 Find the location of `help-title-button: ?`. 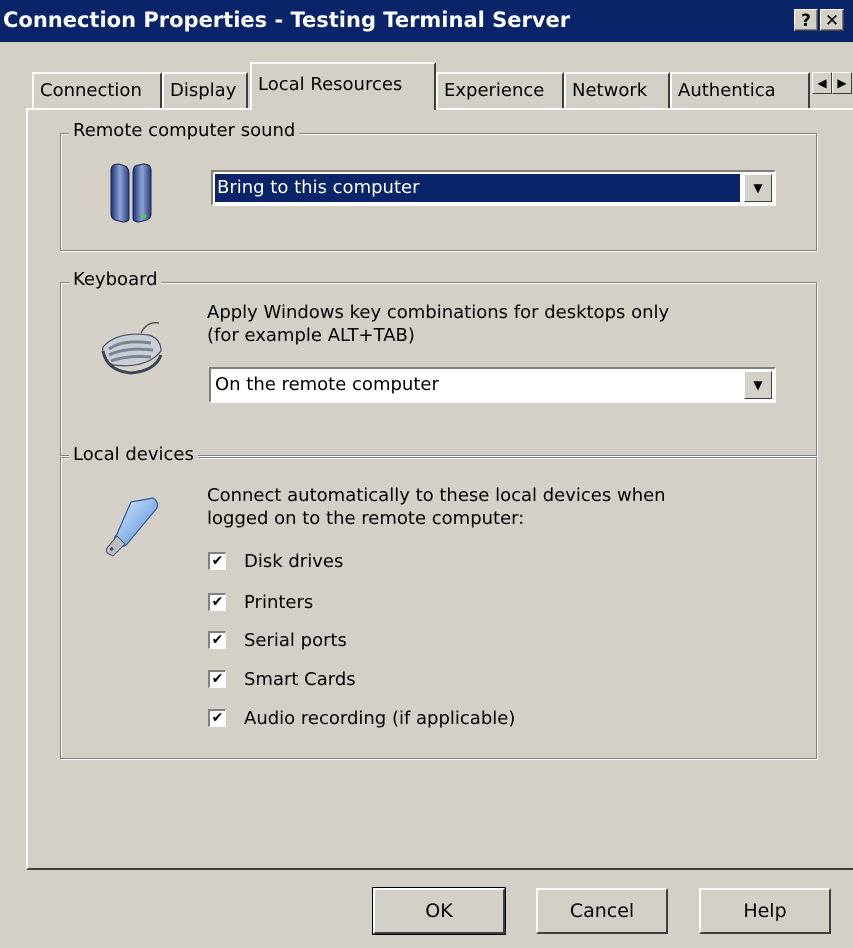

help-title-button: ? is located at coordinates (806, 20).